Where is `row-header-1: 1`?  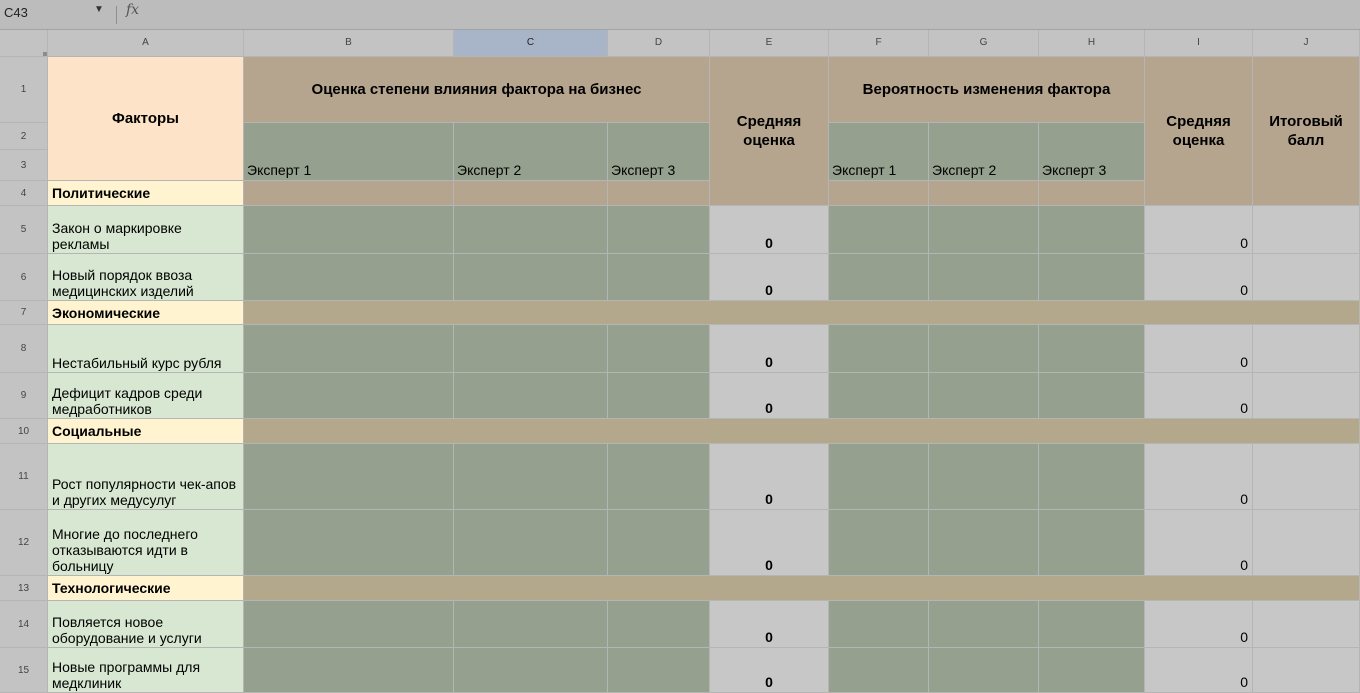 row-header-1: 1 is located at coordinates (24, 90).